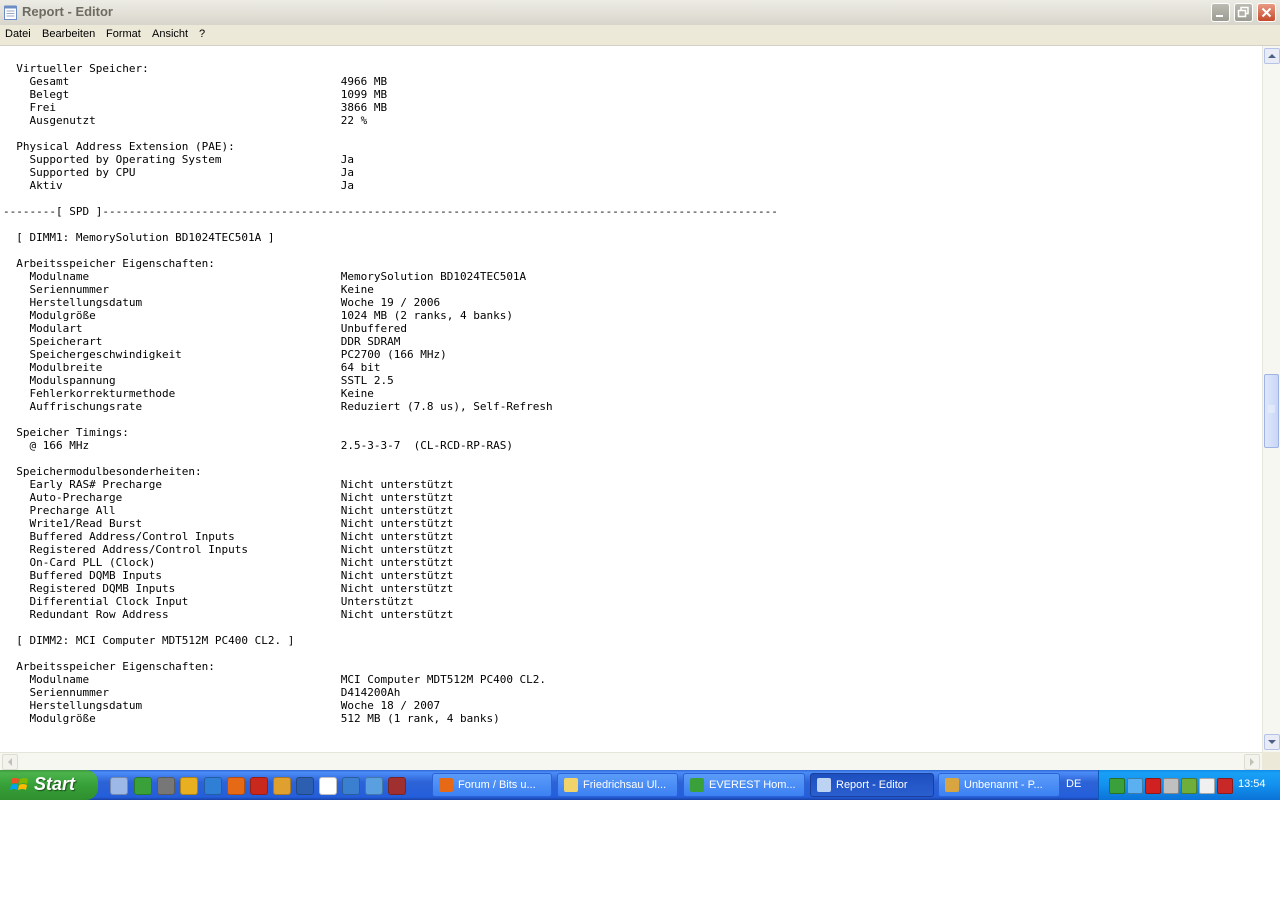 This screenshot has height=898, width=1280. Describe the element at coordinates (1117, 786) in the screenshot. I see `everest-tray-icon` at that location.